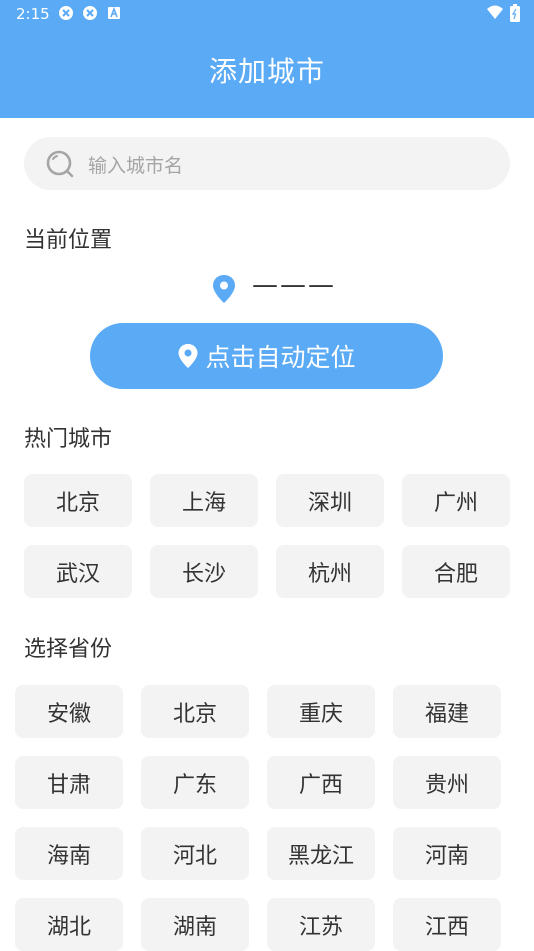 The height and width of the screenshot is (951, 534). I want to click on auto-locate-button: 点击自动定位, so click(266, 356).